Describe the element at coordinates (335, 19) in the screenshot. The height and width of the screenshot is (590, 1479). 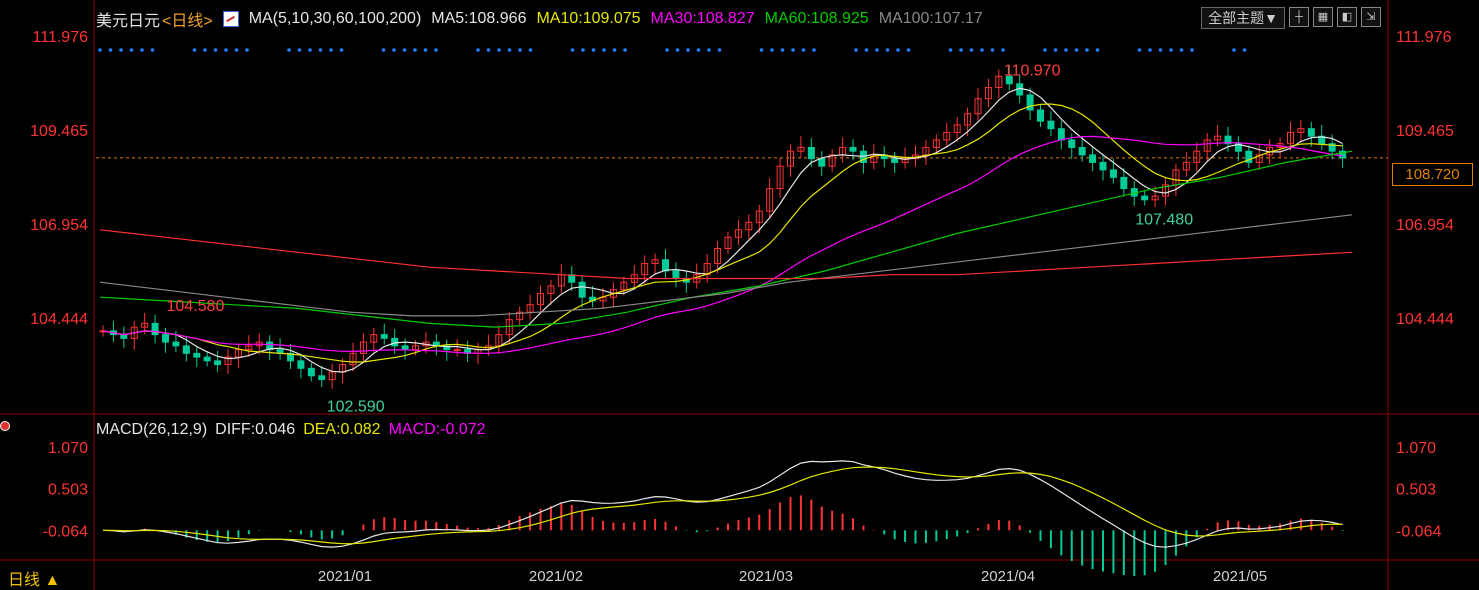
I see `ma-params: MA(5,10,30,60,100,200)` at that location.